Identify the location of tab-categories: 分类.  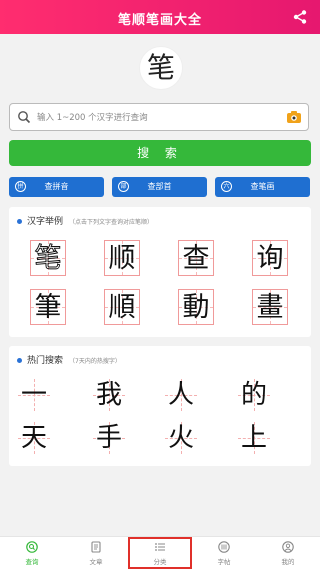
(160, 553).